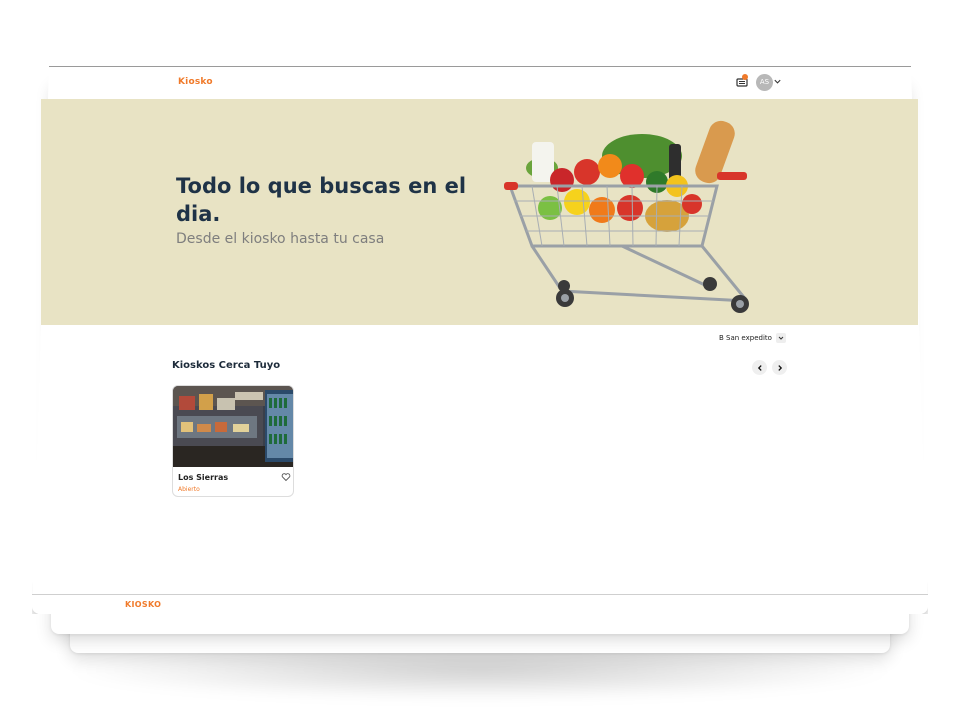 This screenshot has width=960, height=720. I want to click on shopping-cart-image, so click(626, 216).